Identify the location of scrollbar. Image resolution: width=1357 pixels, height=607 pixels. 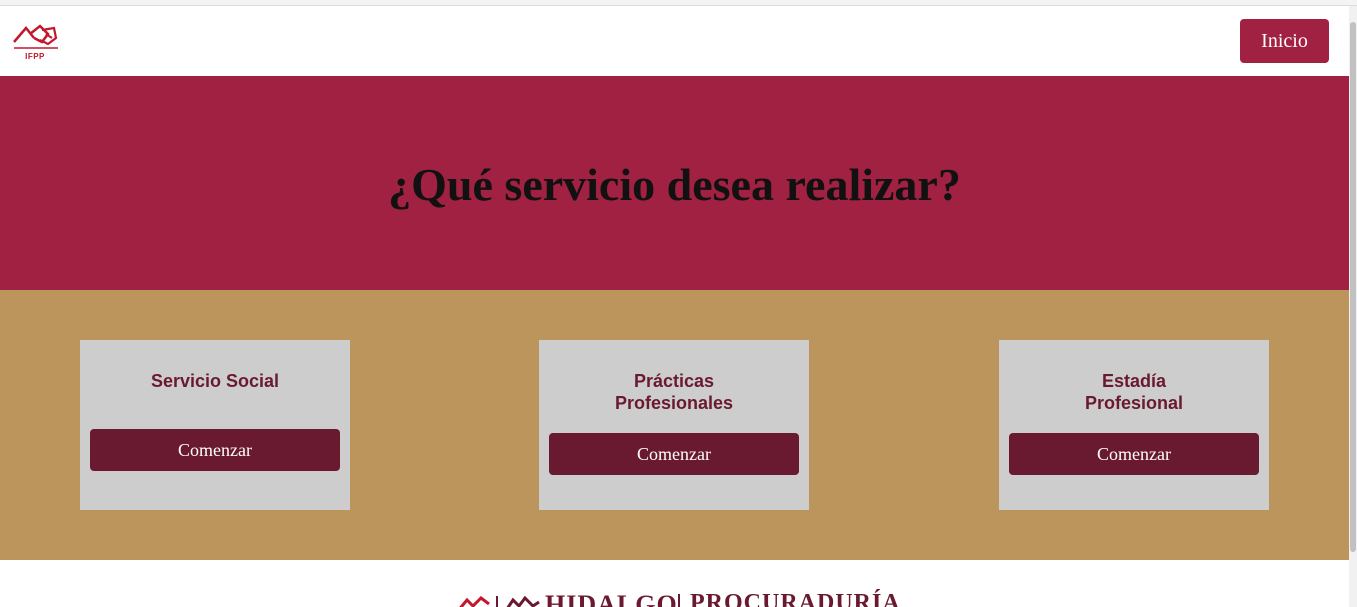
(1353, 306).